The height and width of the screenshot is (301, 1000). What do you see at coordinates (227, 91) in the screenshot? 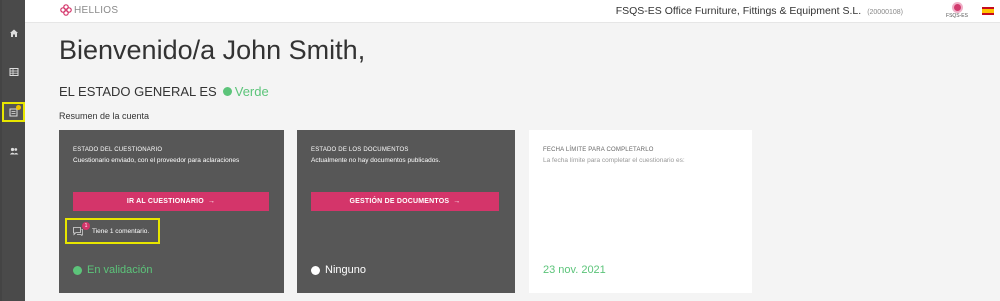
I see `status-dot-icon` at bounding box center [227, 91].